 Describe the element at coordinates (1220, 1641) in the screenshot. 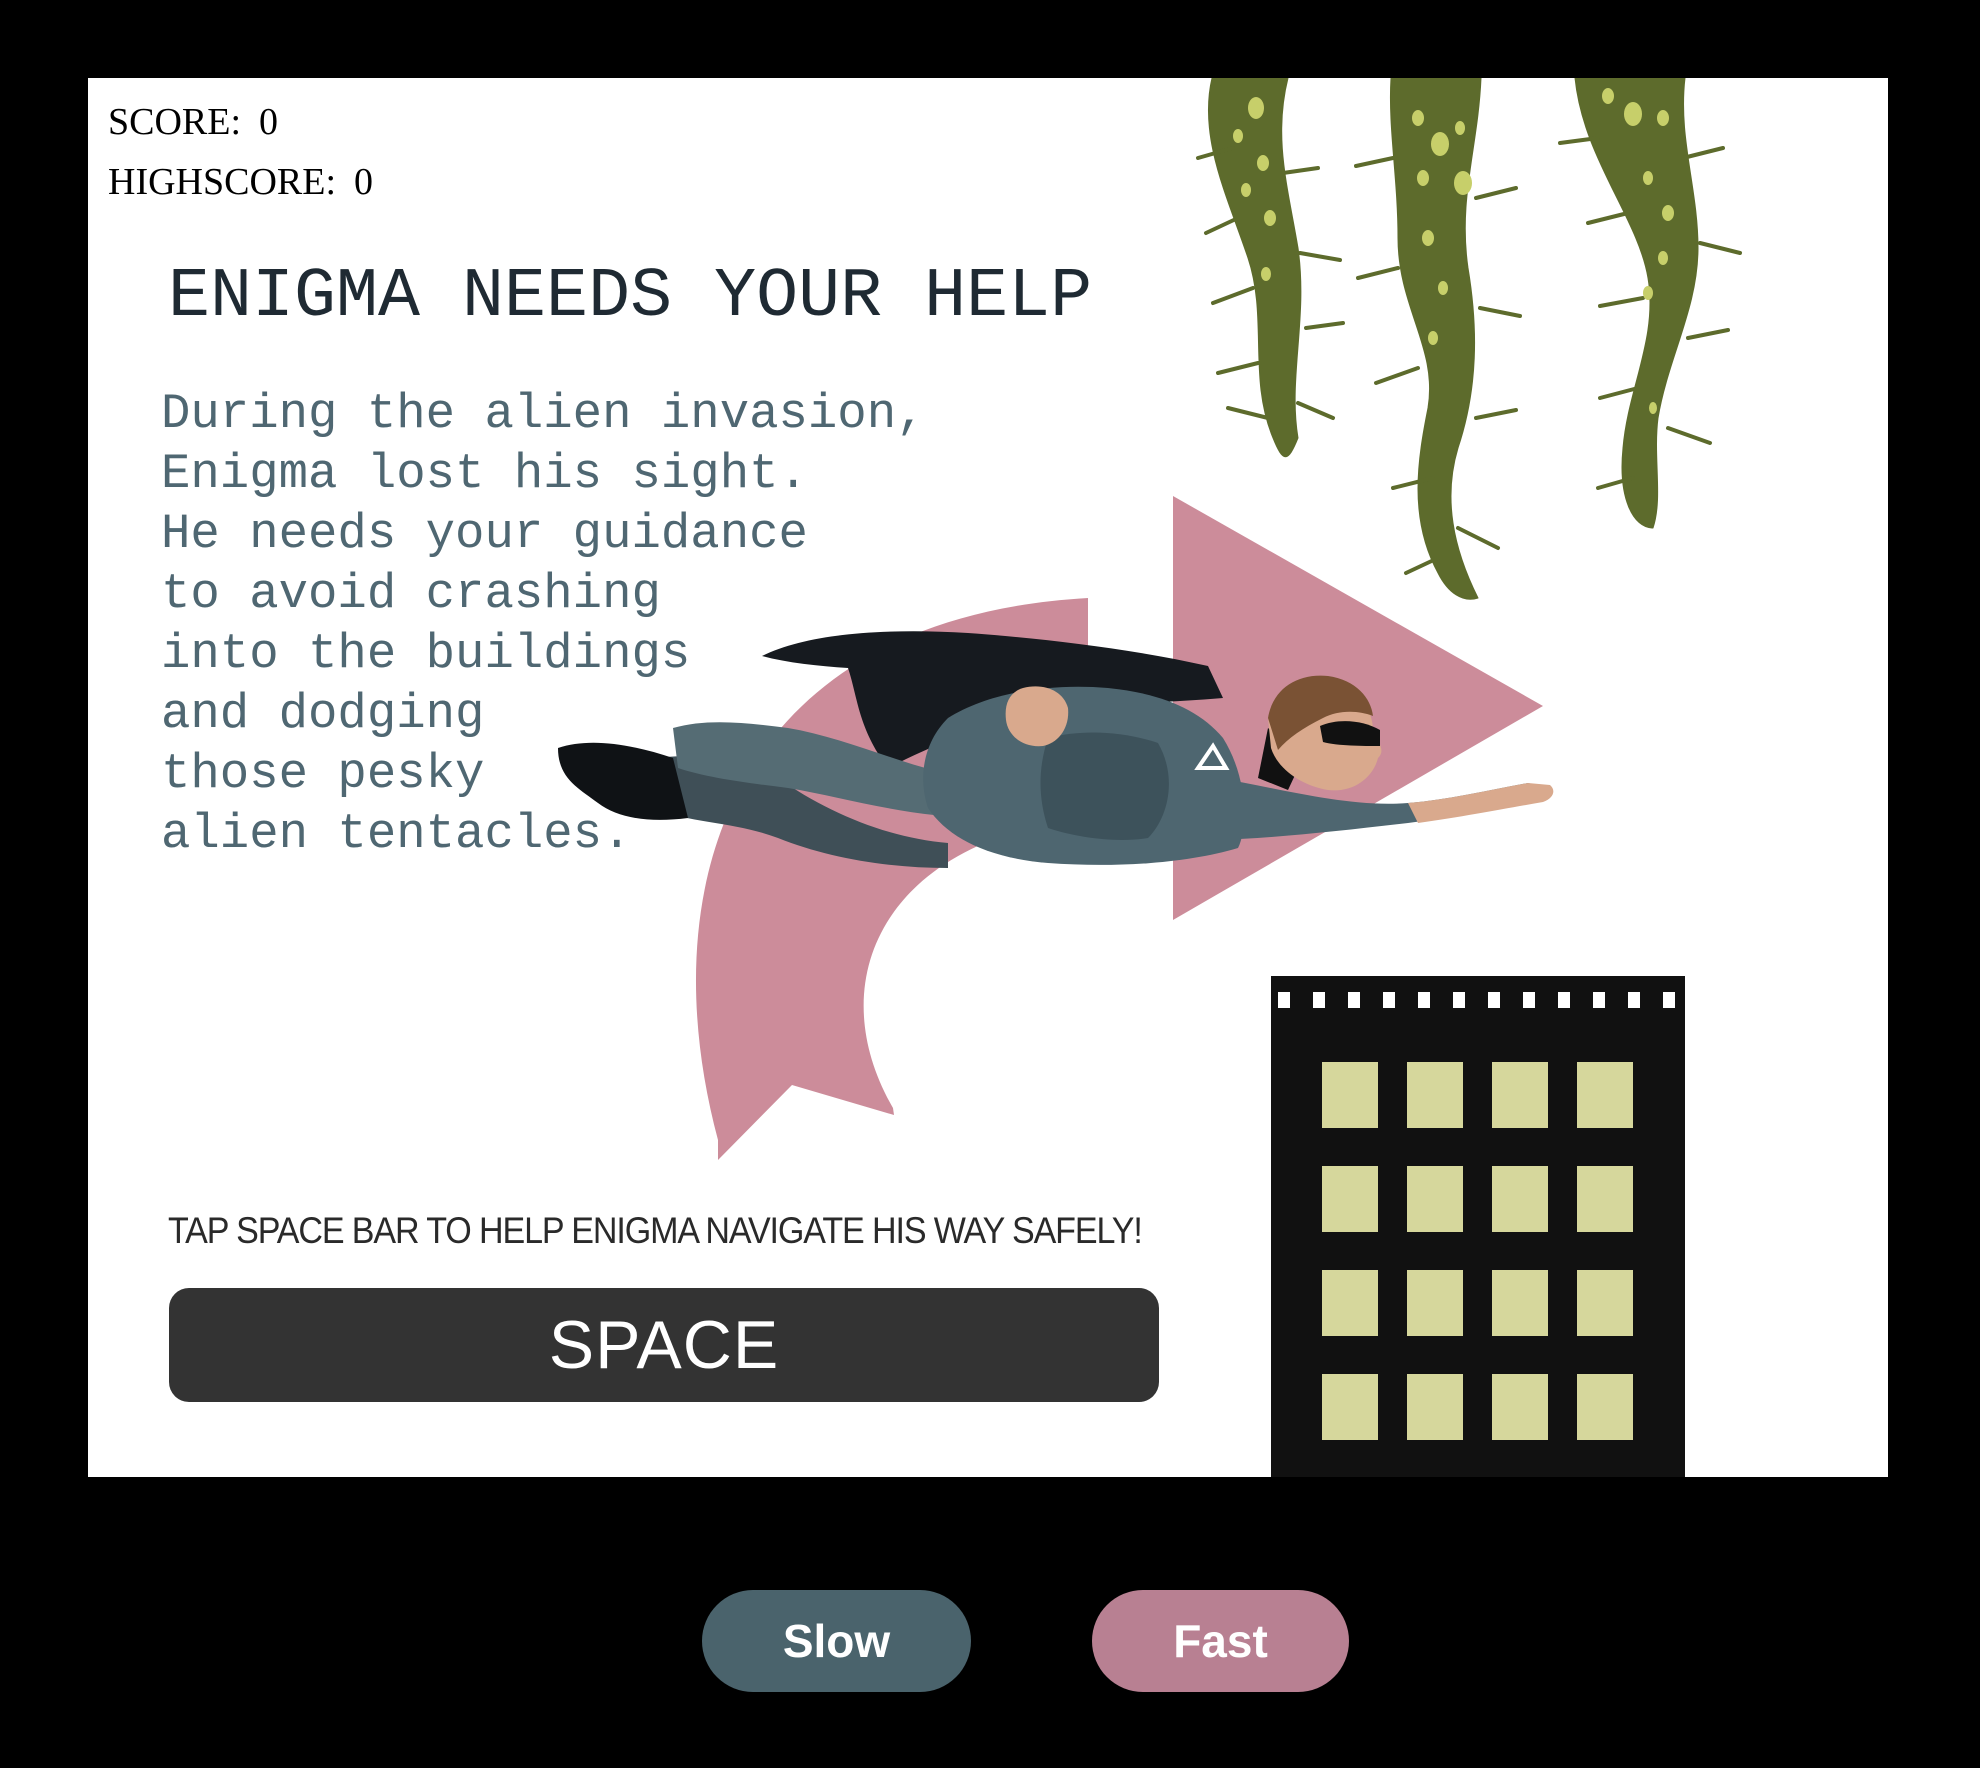

I see `fast-speed-button: Fast` at that location.